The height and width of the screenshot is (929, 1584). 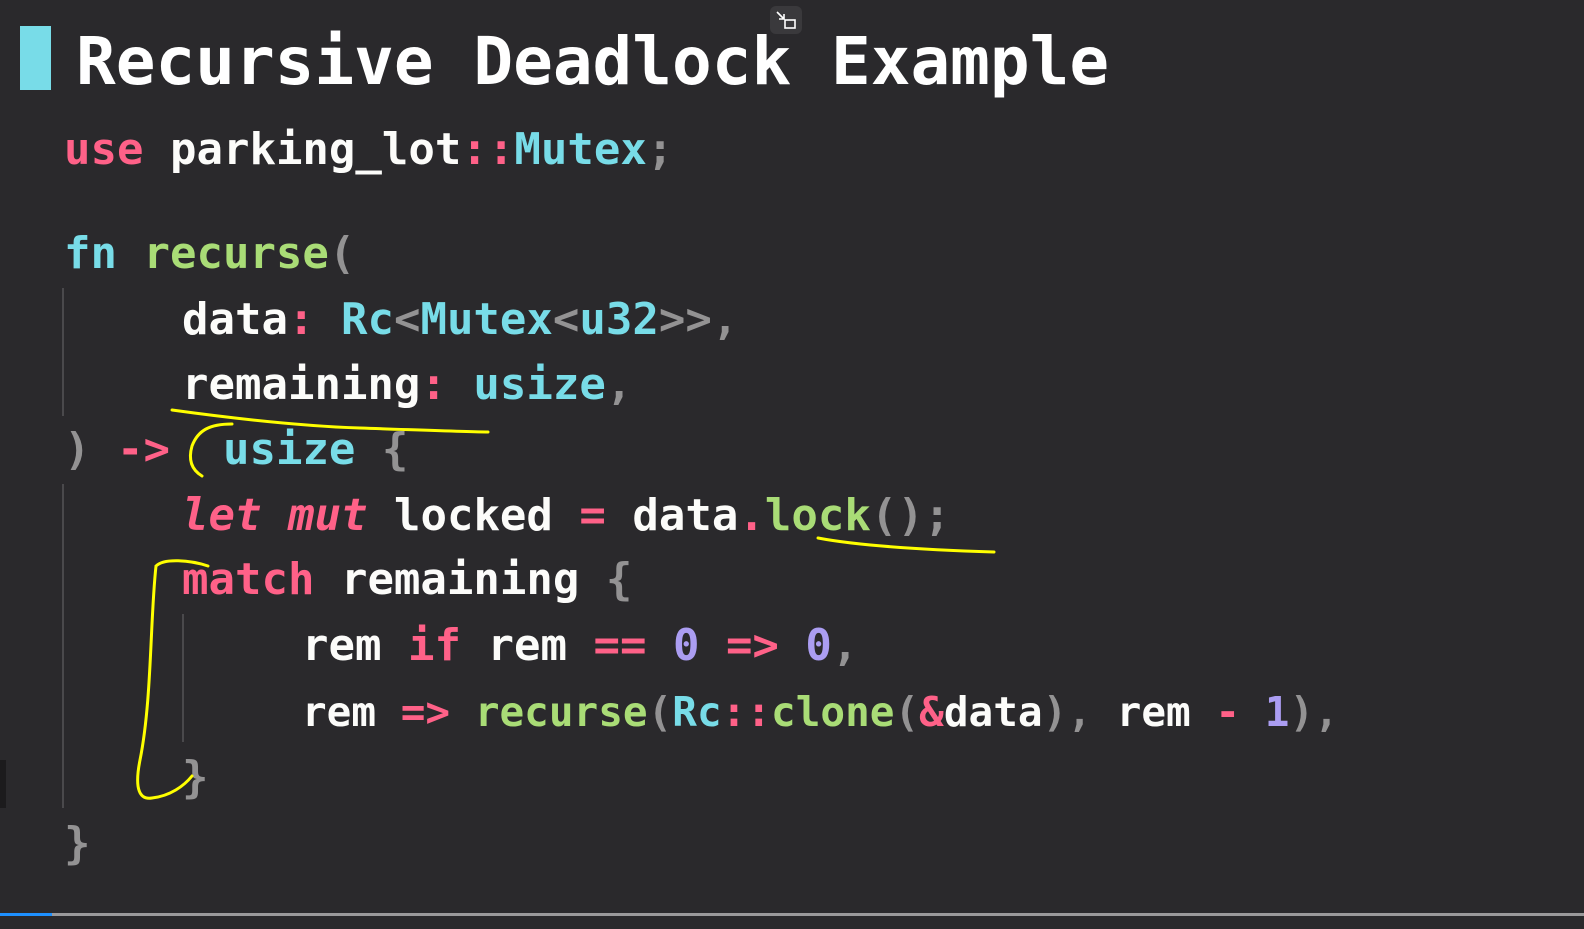 I want to click on side-handle, so click(x=3, y=784).